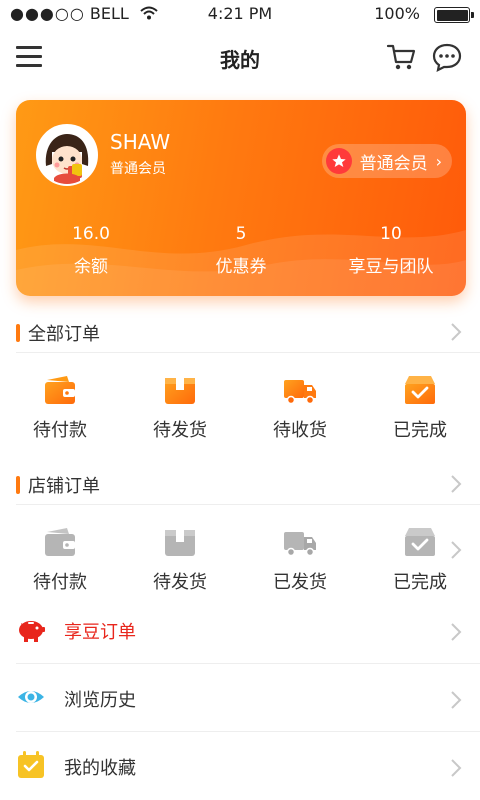 The height and width of the screenshot is (800, 480). What do you see at coordinates (338, 161) in the screenshot?
I see `star-icon` at bounding box center [338, 161].